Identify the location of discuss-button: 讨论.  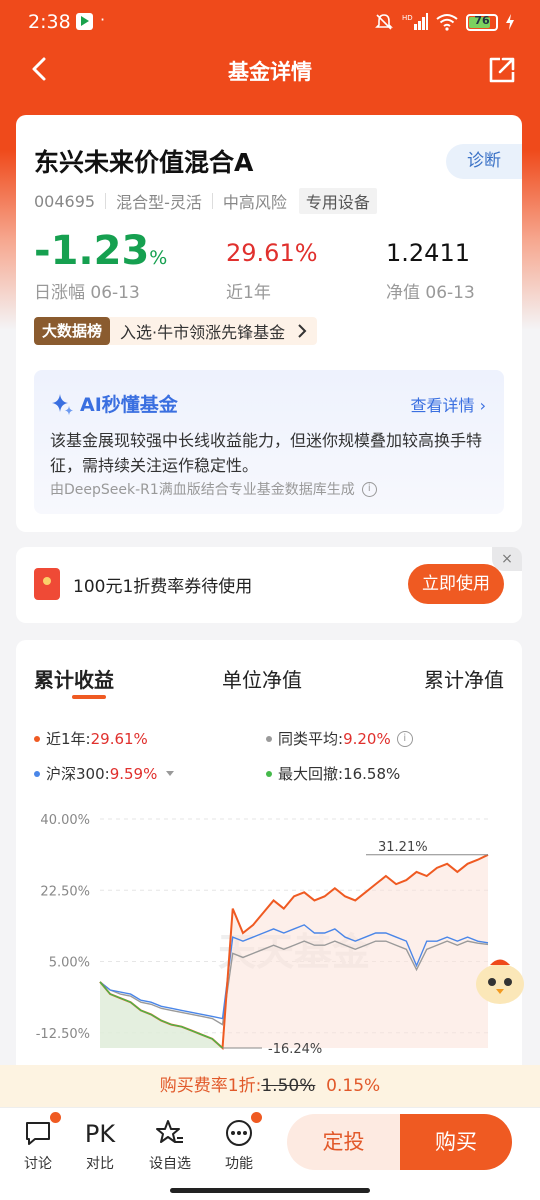
(38, 1142).